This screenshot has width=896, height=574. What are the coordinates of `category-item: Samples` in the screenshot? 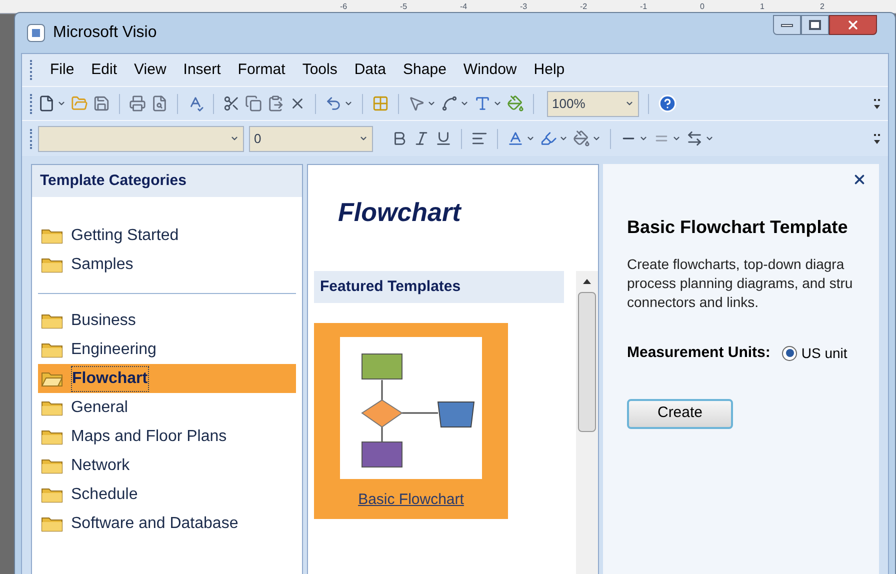 It's located at (167, 264).